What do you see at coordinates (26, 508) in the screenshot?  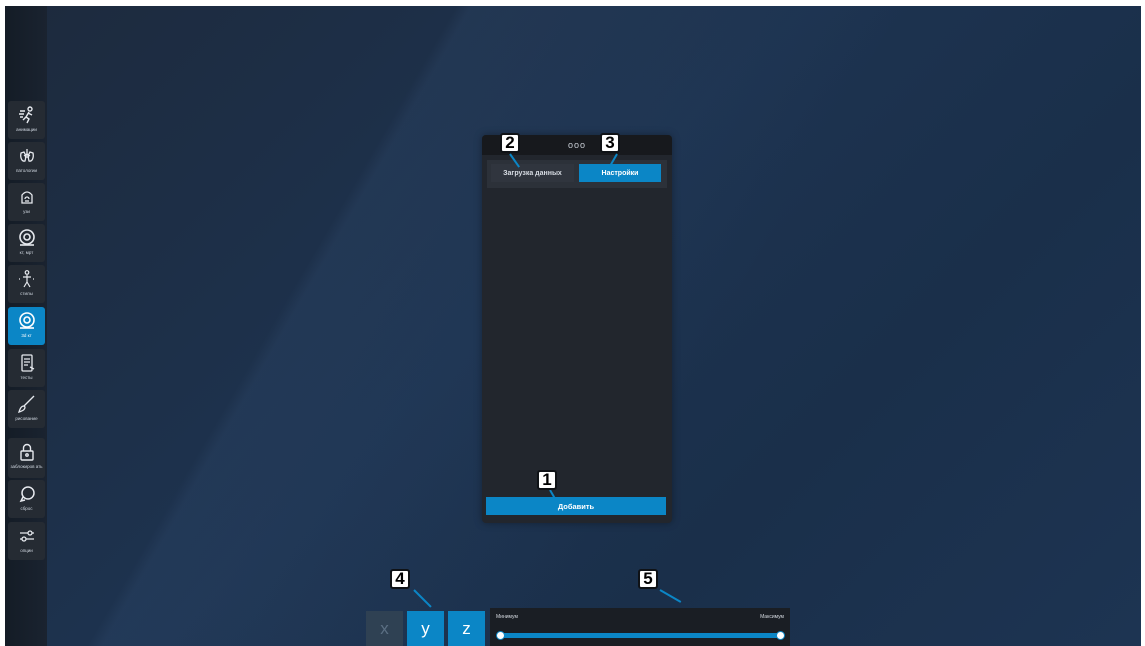 I see `sidebar-item-label: сброс` at bounding box center [26, 508].